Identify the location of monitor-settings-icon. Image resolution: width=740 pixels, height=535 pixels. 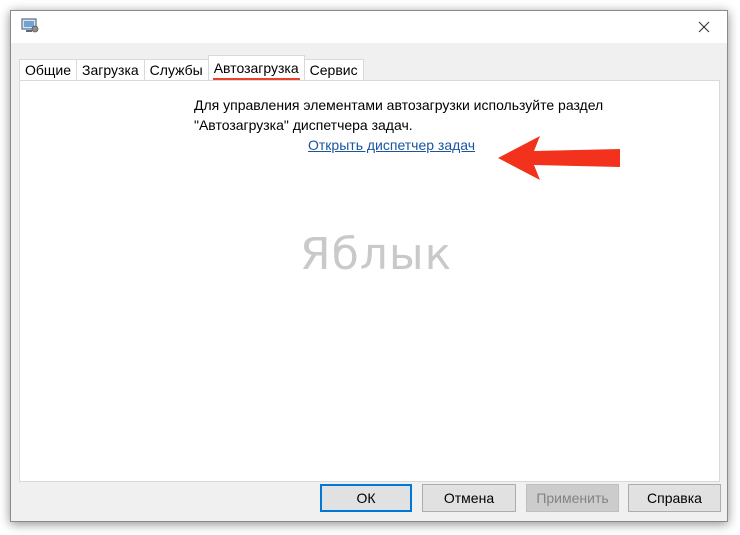
(30, 25).